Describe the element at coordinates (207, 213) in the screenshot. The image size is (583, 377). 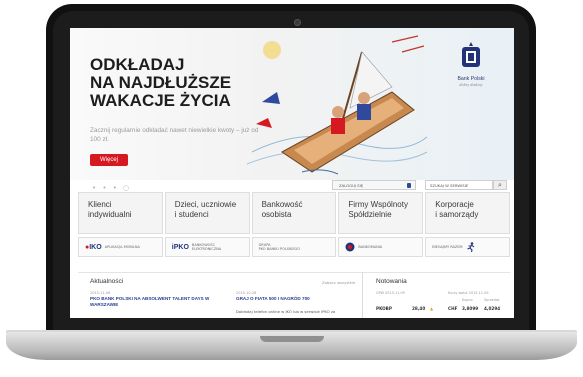
I see `nav-tile-students: Dzieci, uczniowie i studenci` at that location.